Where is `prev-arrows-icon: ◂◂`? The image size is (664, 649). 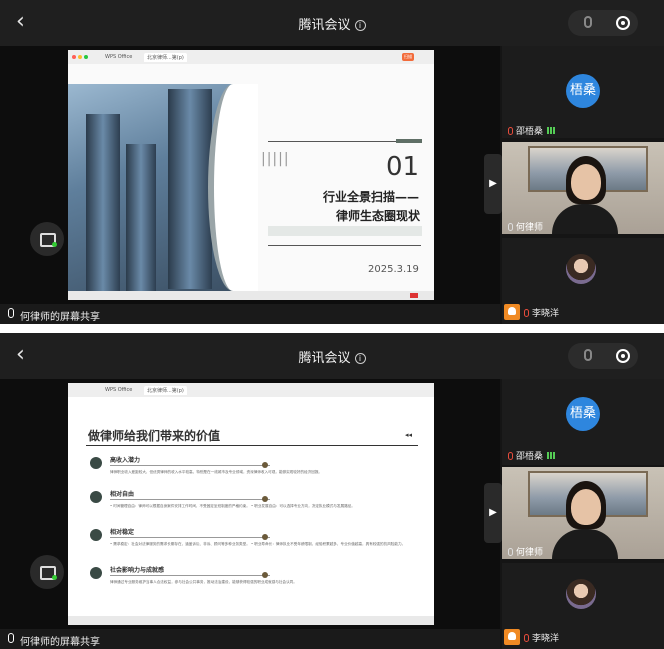 prev-arrows-icon: ◂◂ is located at coordinates (408, 435).